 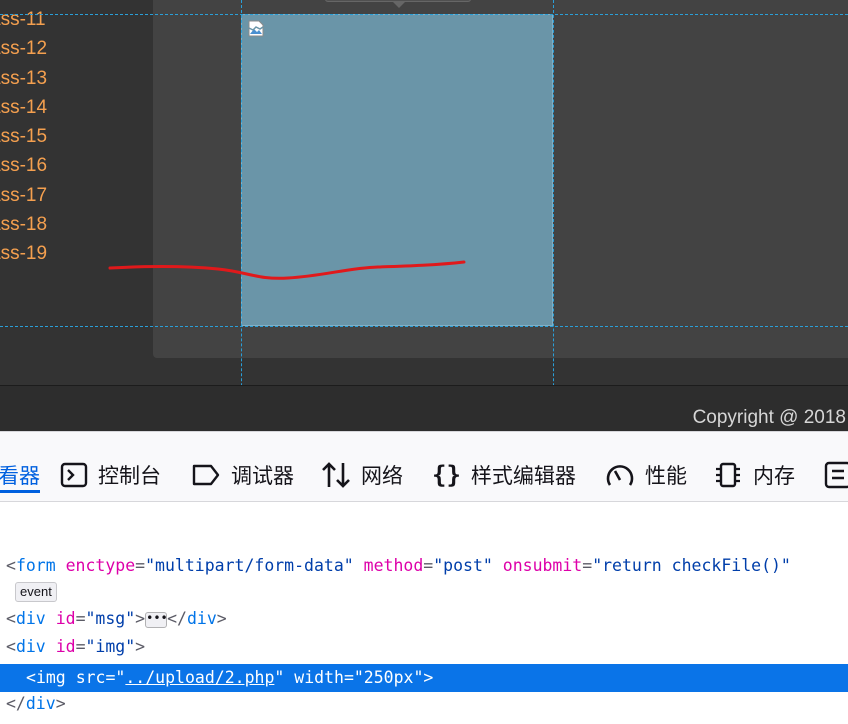 I want to click on broken-image-icon, so click(x=256, y=28).